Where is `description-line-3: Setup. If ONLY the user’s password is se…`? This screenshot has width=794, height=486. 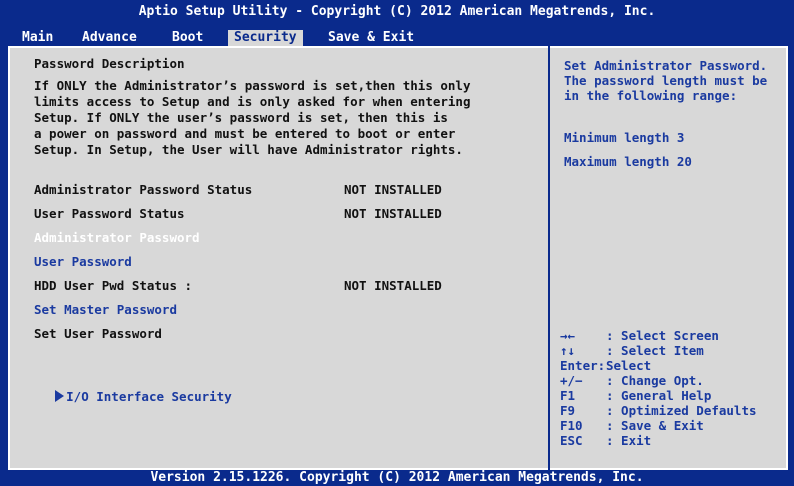
description-line-3: Setup. If ONLY the user’s password is se… is located at coordinates (241, 117).